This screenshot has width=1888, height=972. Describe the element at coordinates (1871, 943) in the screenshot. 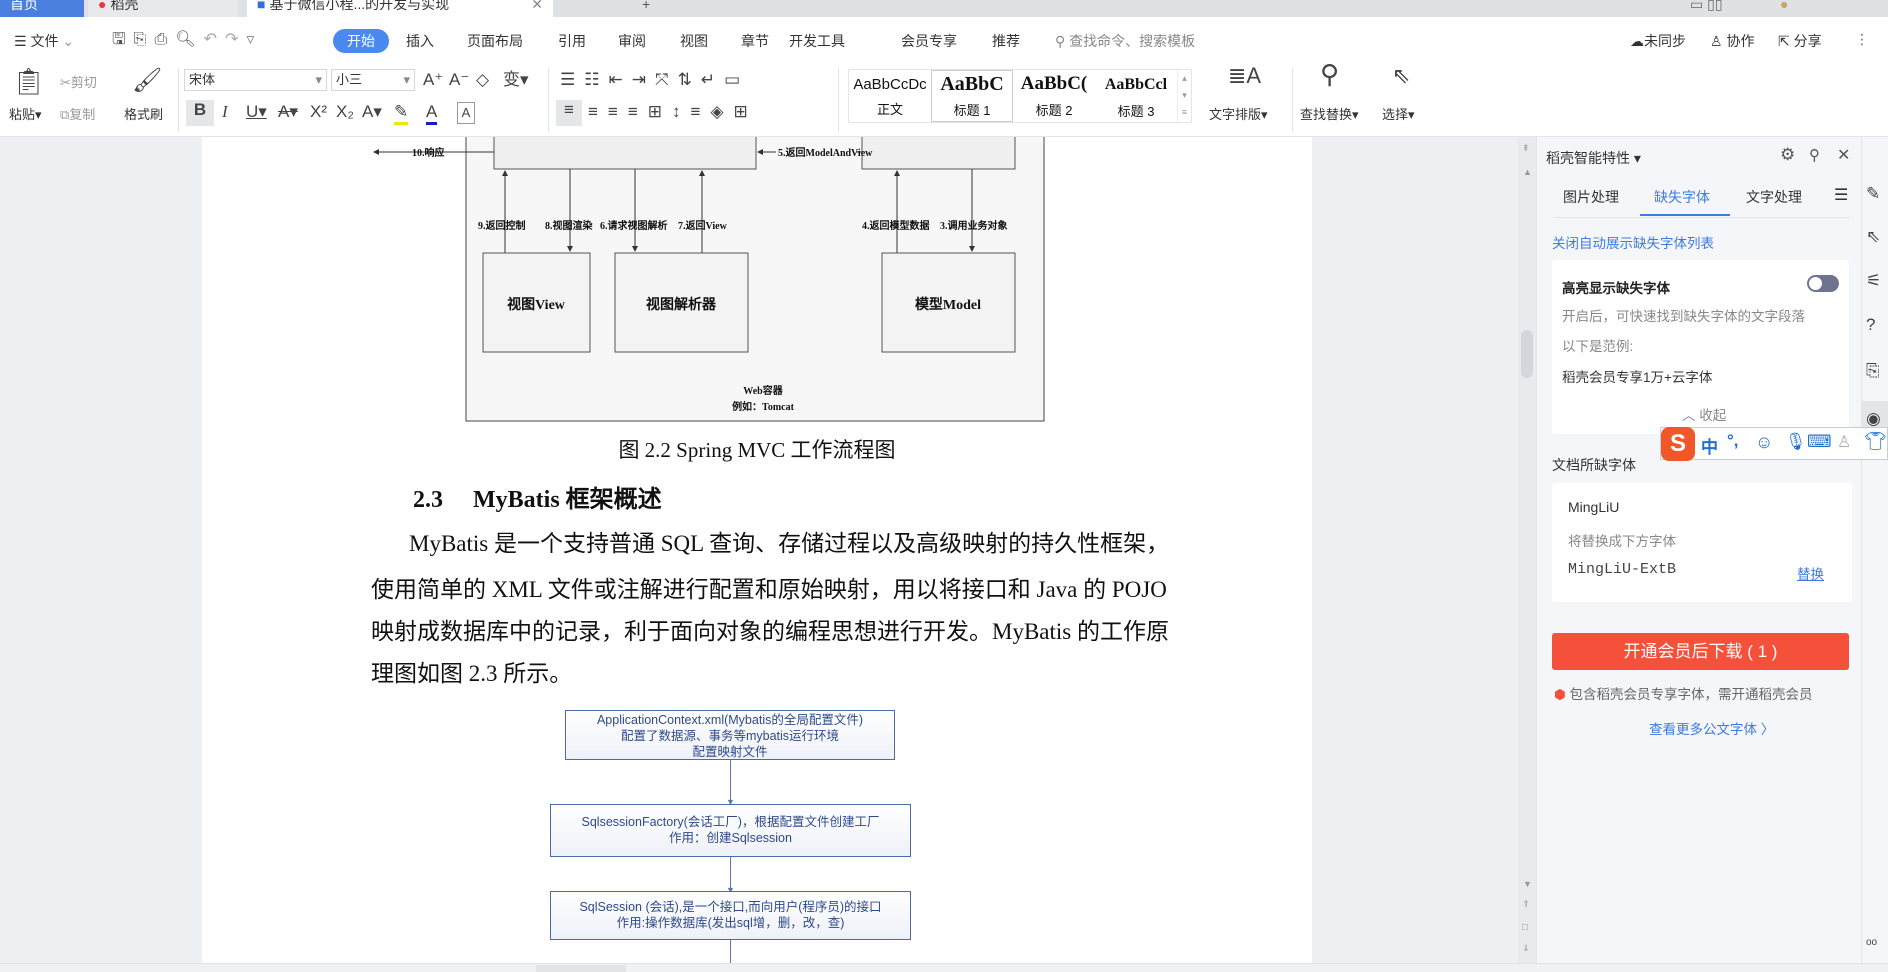

I see `more-dots-icon: oo` at that location.